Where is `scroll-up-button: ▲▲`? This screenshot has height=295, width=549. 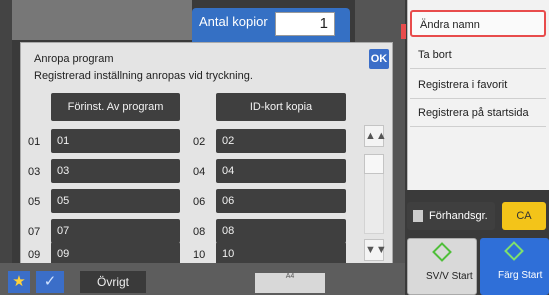 scroll-up-button: ▲▲ is located at coordinates (375, 136).